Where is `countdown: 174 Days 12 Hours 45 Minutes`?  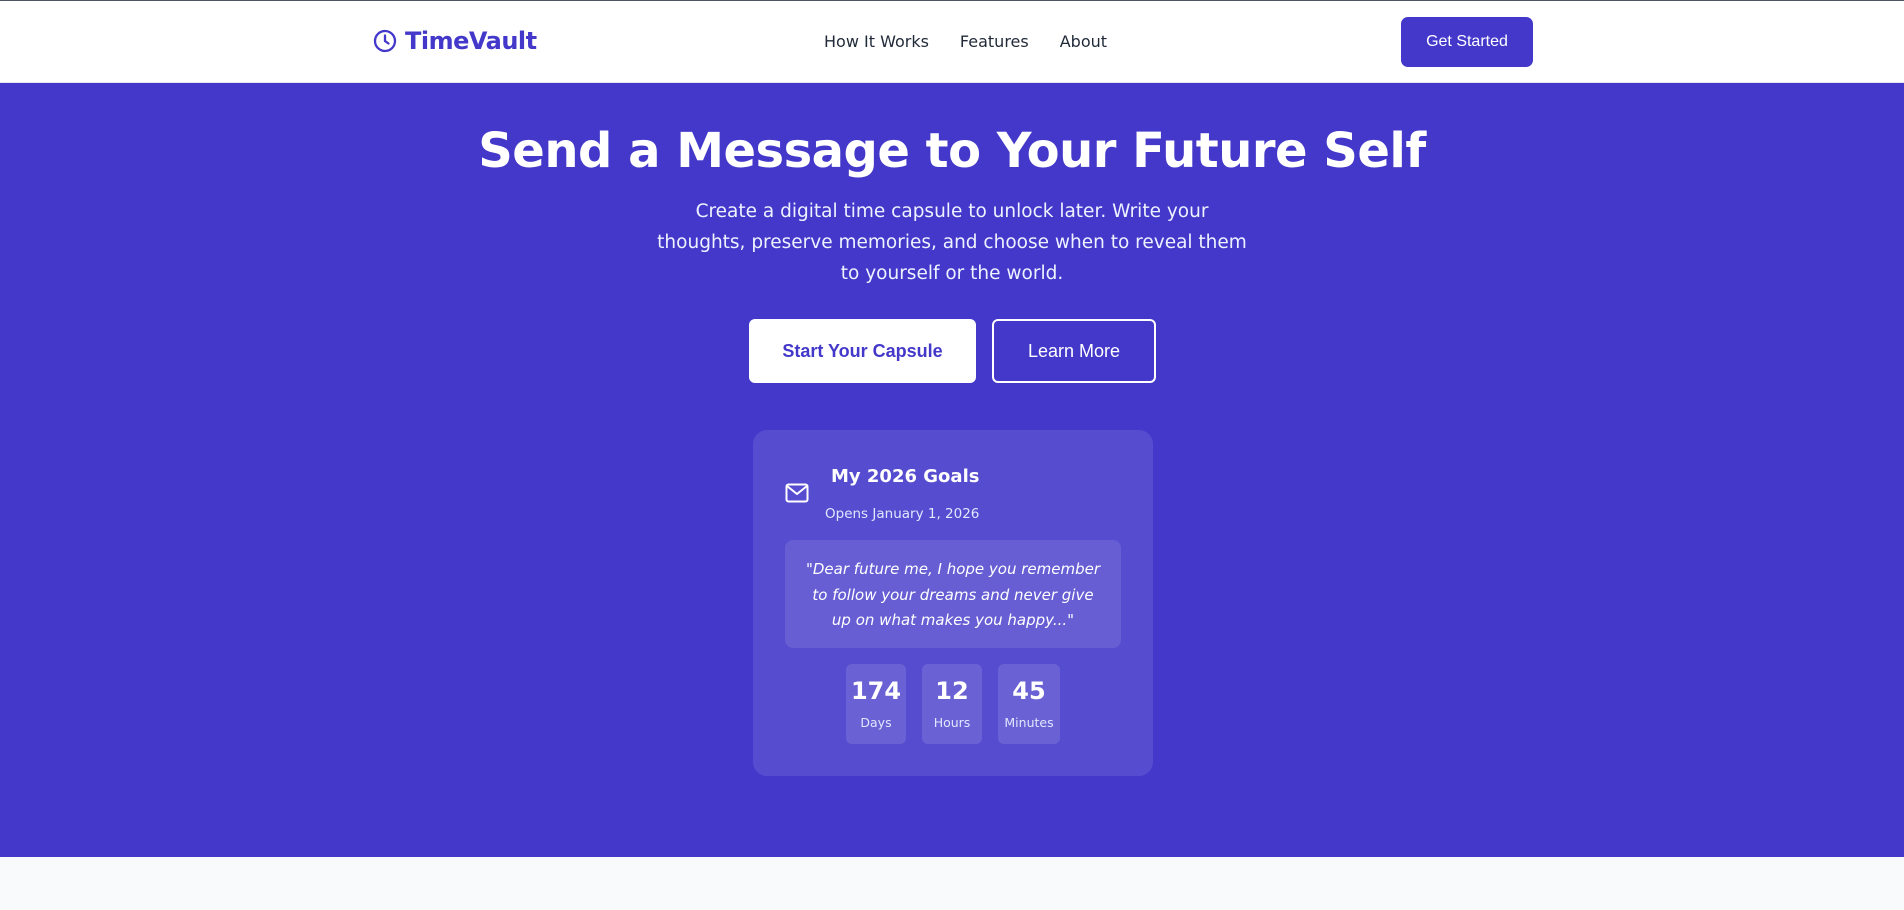 countdown: 174 Days 12 Hours 45 Minutes is located at coordinates (953, 704).